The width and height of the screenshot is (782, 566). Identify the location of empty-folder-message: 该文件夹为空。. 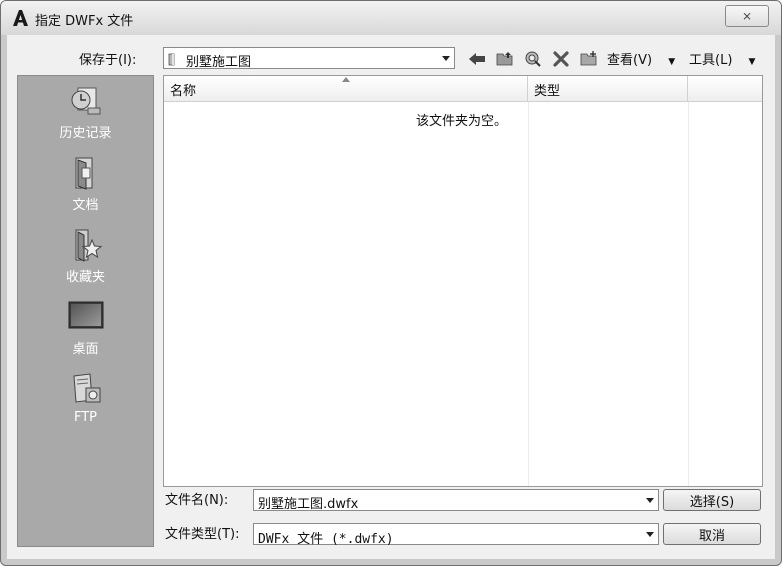
(462, 121).